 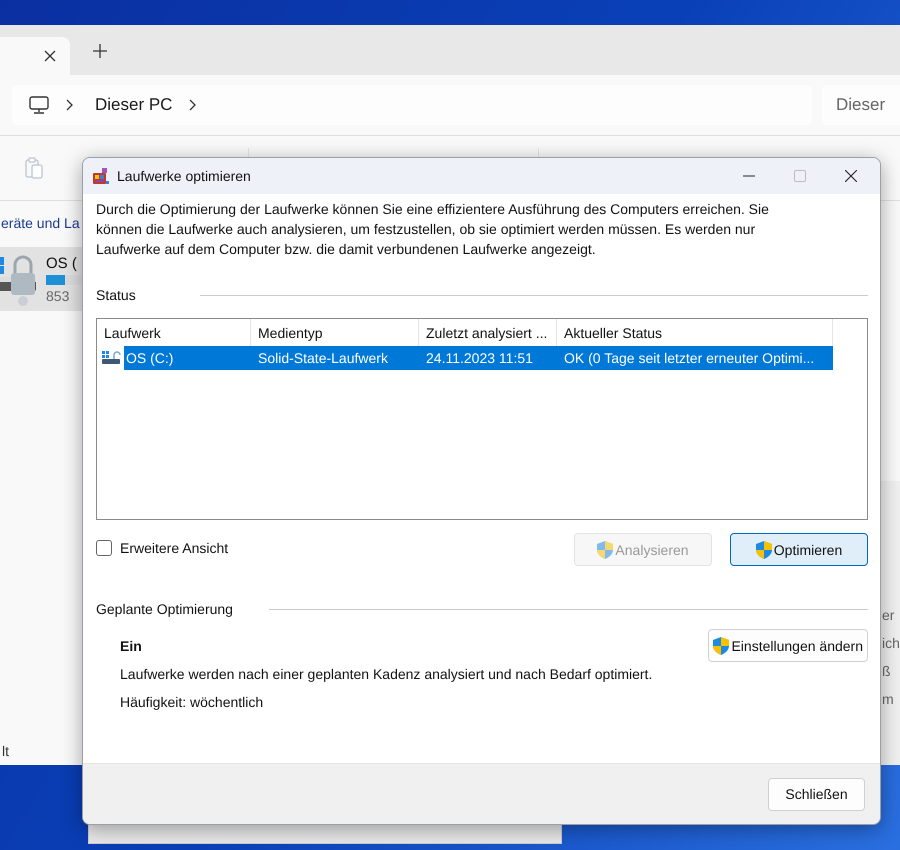 What do you see at coordinates (386, 674) in the screenshot?
I see `schedule-description: Laufwerke werden nach einer geplanten Kadenz analysiert und nach Bedarf optimiert.` at bounding box center [386, 674].